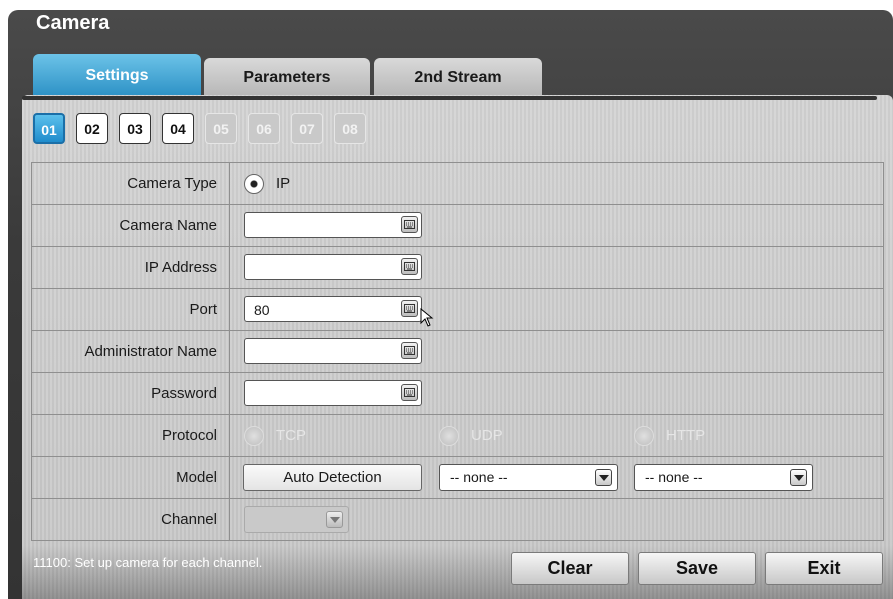 The width and height of the screenshot is (893, 599). Describe the element at coordinates (457, 309) in the screenshot. I see `row-port: Port 80` at that location.